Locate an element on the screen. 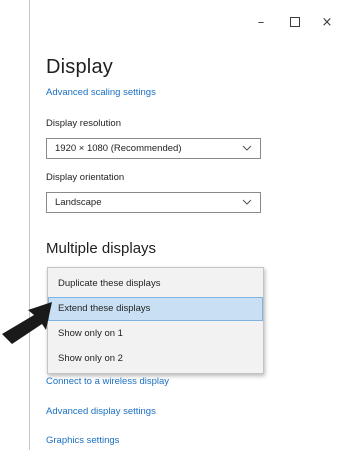 The height and width of the screenshot is (450, 337). close-button: × is located at coordinates (326, 23).